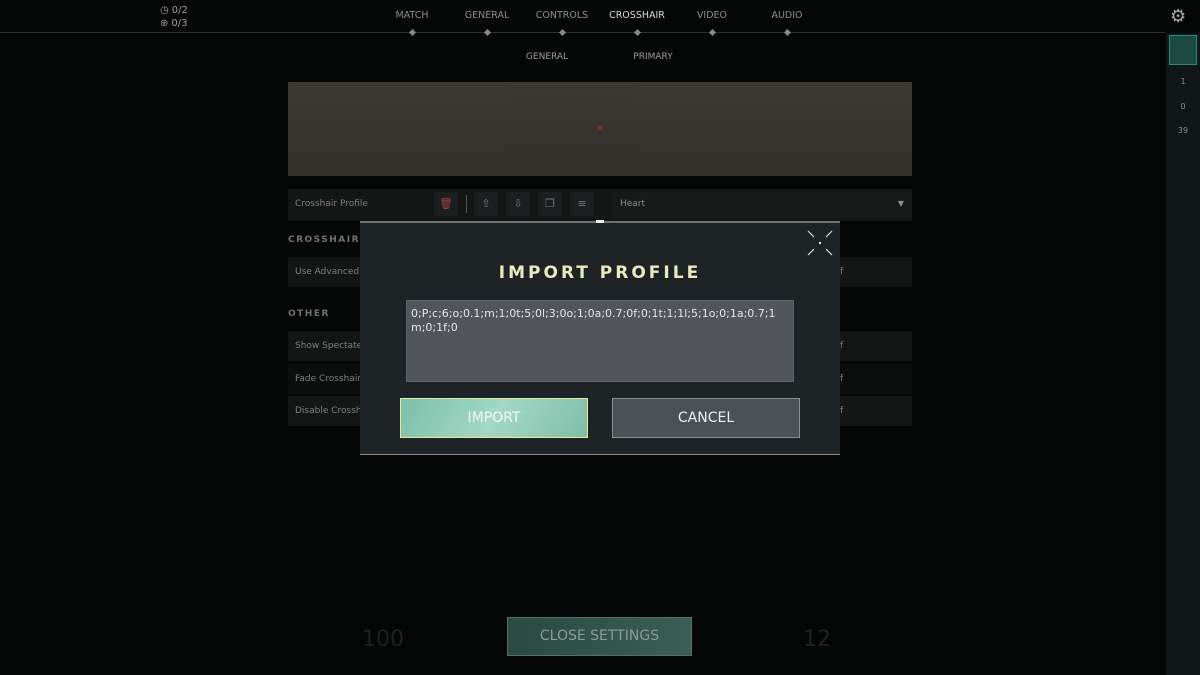 The width and height of the screenshot is (1200, 675). Describe the element at coordinates (174, 23) in the screenshot. I see `spike-counter: ⊕ 0/3` at that location.